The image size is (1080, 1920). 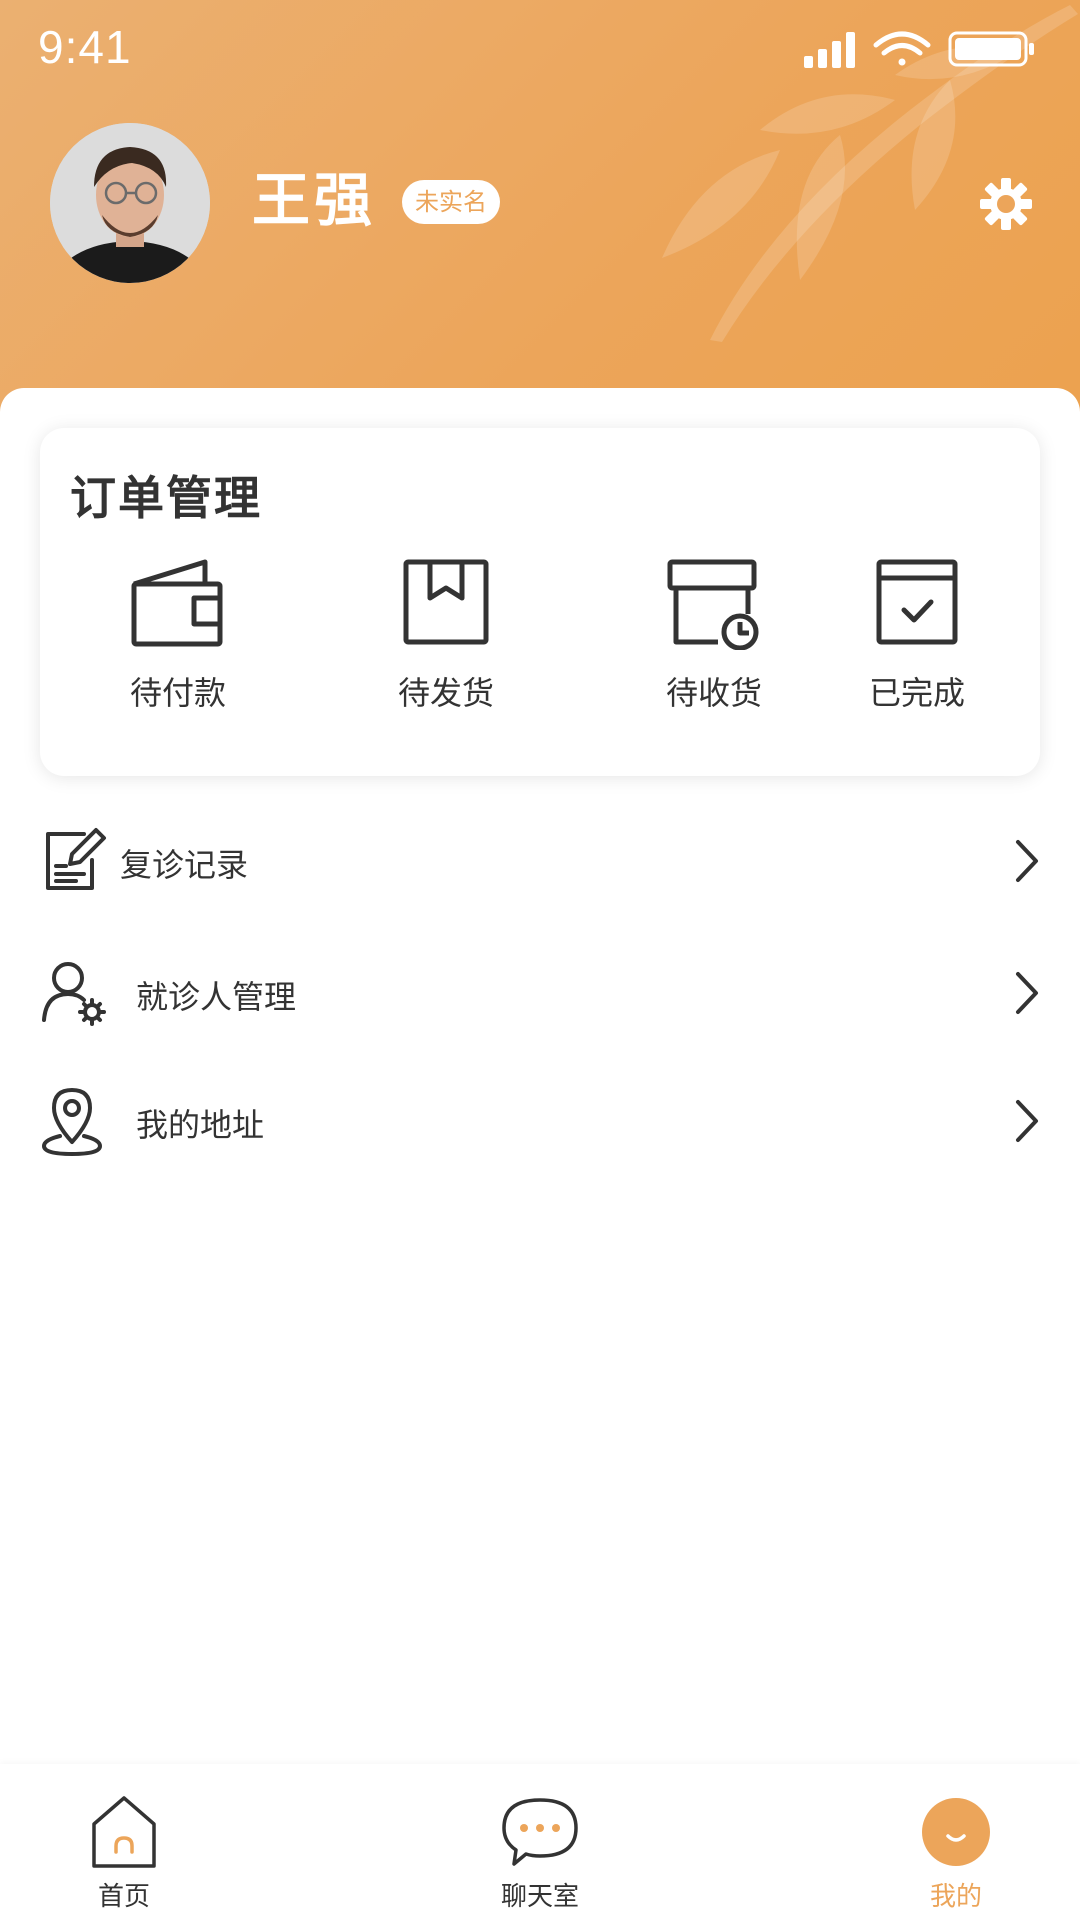 What do you see at coordinates (916, 693) in the screenshot?
I see `order-completed-label: 已完成` at bounding box center [916, 693].